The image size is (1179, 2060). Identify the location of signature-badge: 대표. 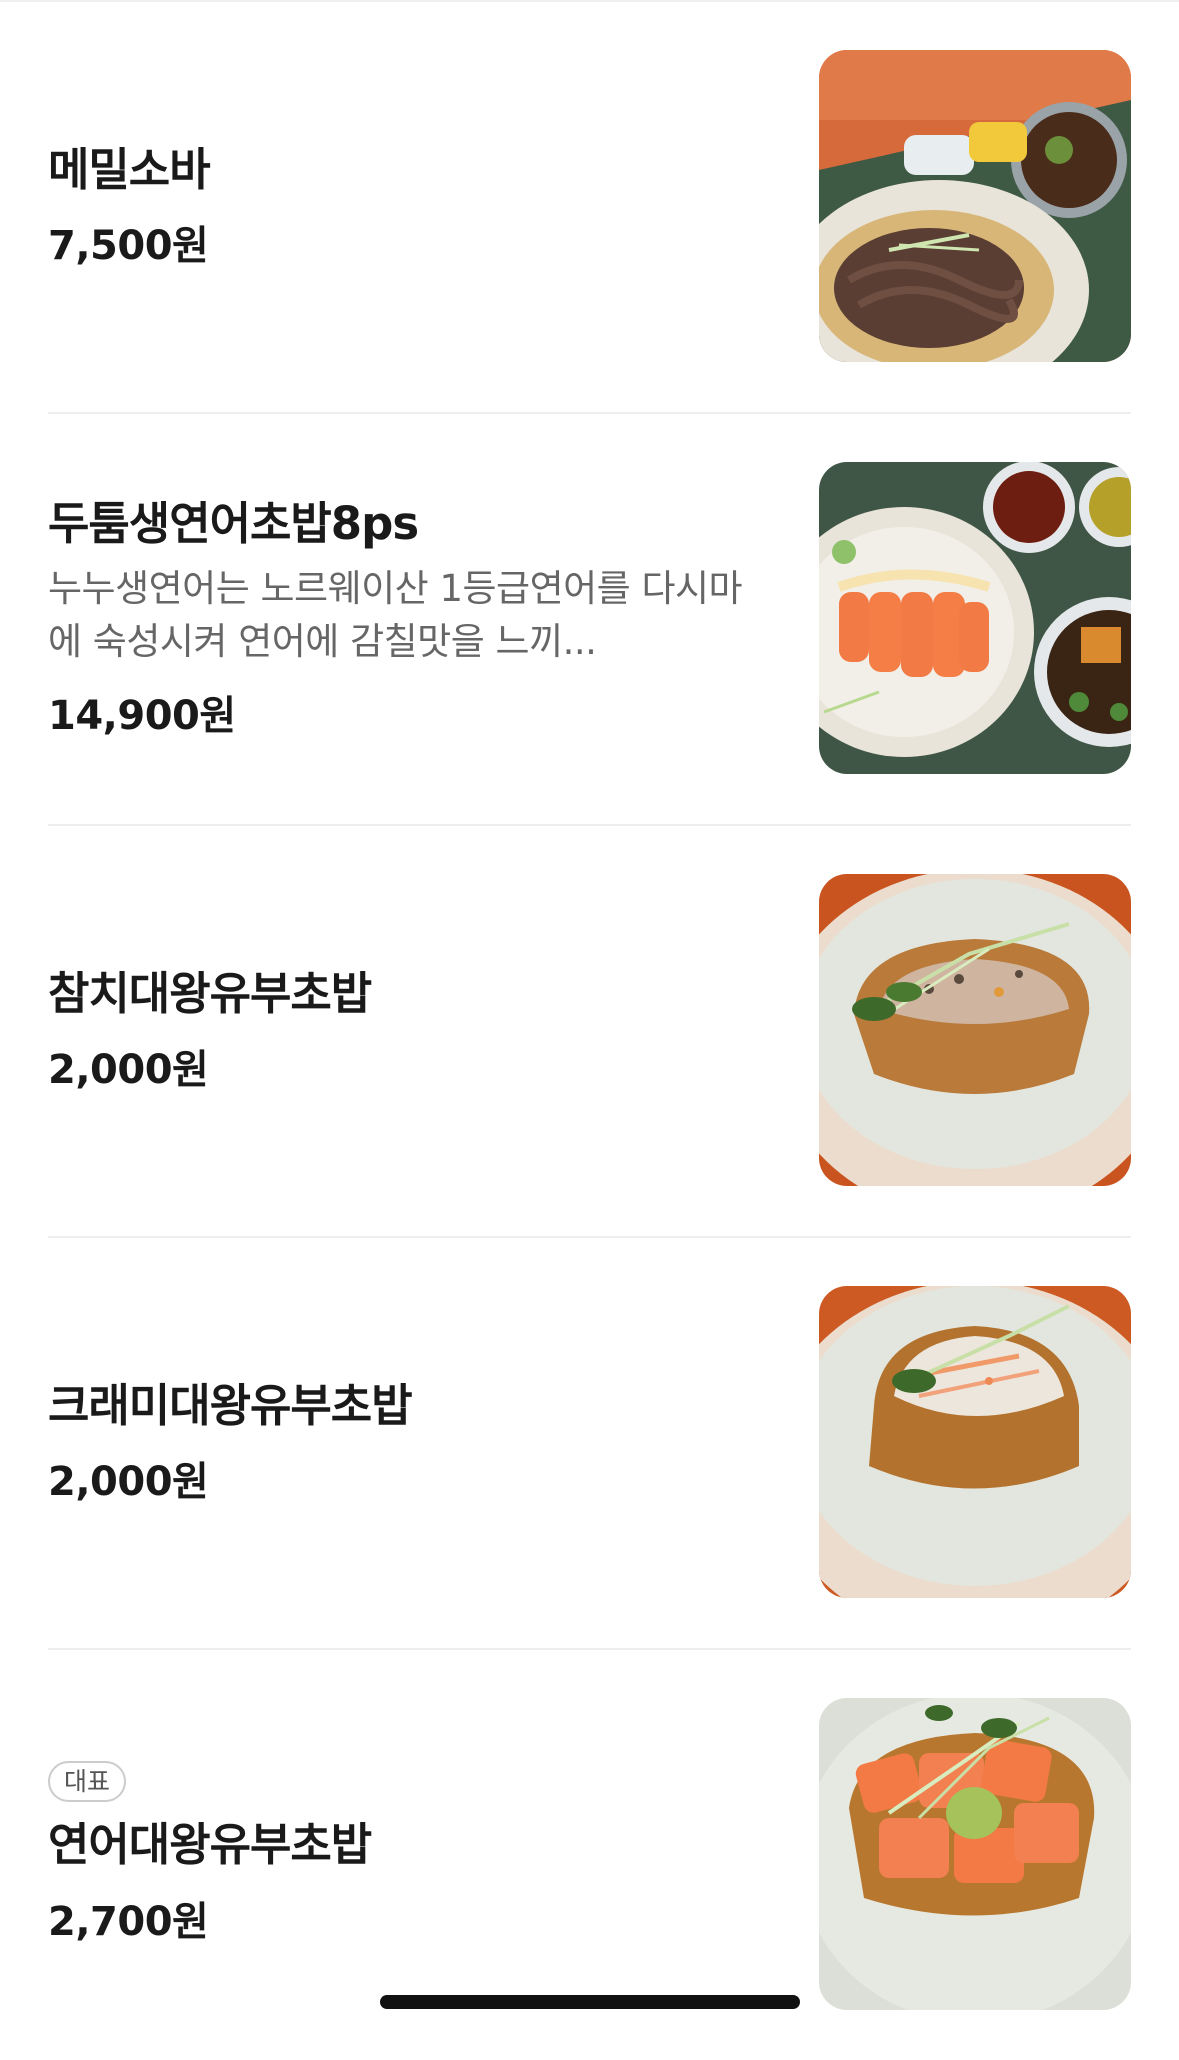
(87, 1782).